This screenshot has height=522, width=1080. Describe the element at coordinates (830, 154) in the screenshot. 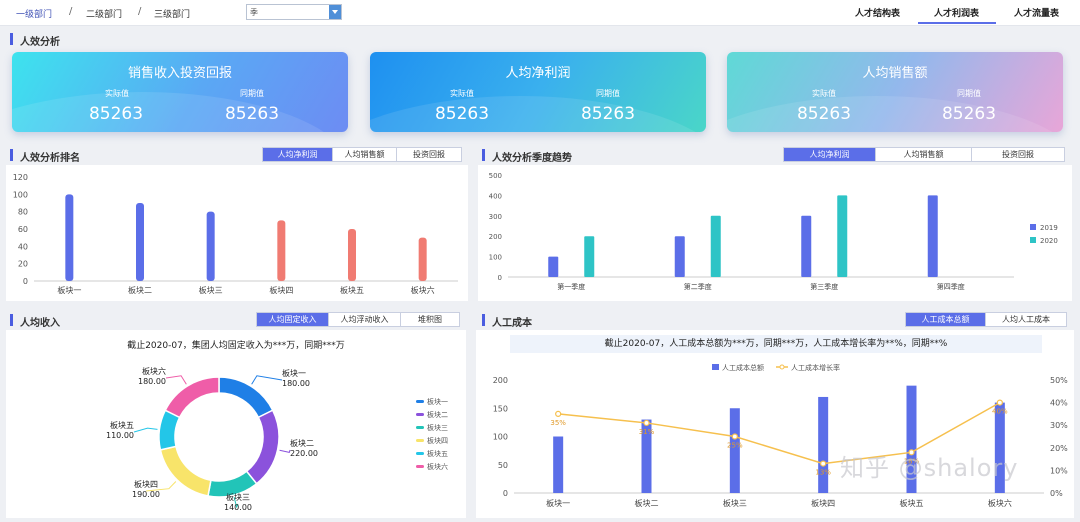

I see `trend-tab-net-profit: 人均净利润` at that location.